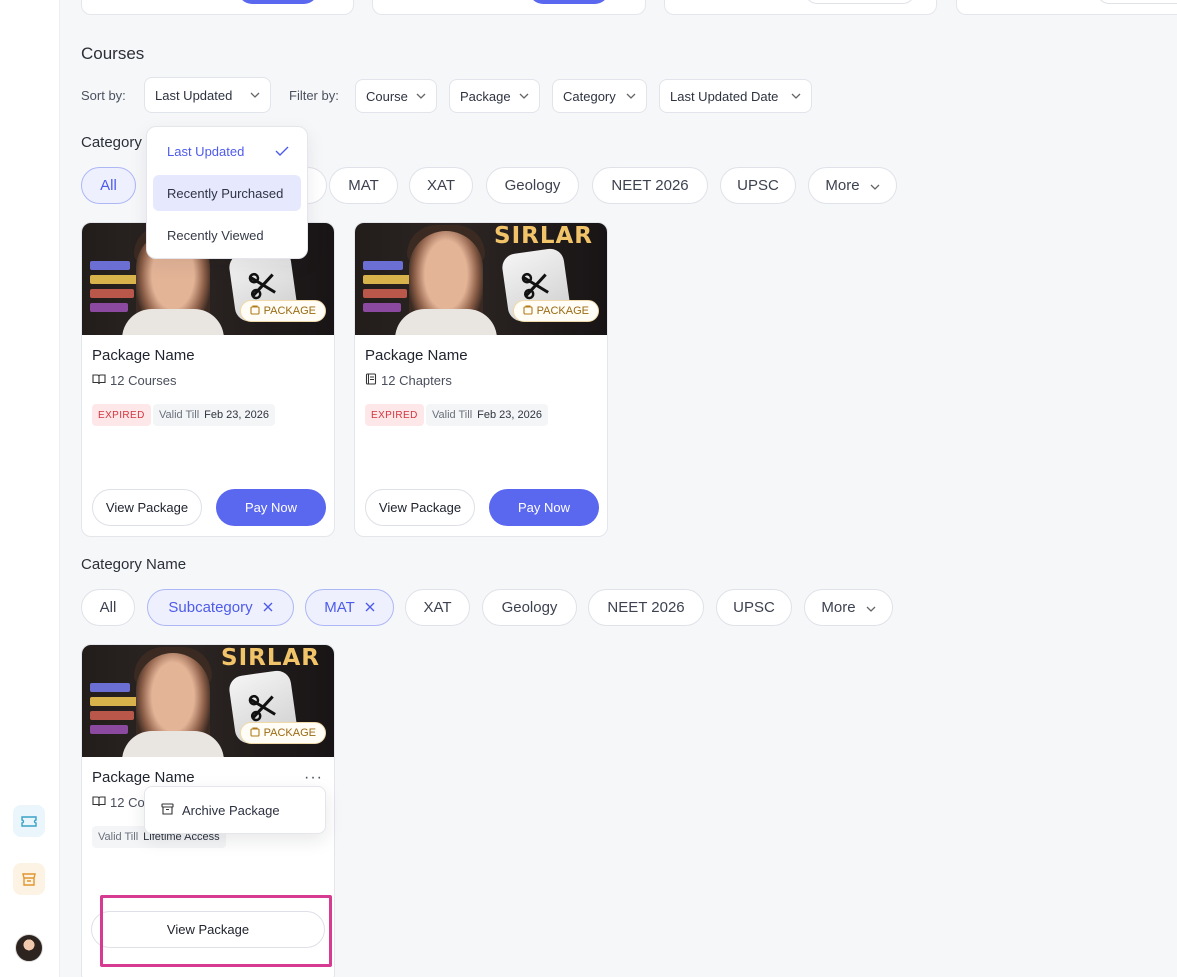  I want to click on archive-package-label: Archive Package, so click(231, 810).